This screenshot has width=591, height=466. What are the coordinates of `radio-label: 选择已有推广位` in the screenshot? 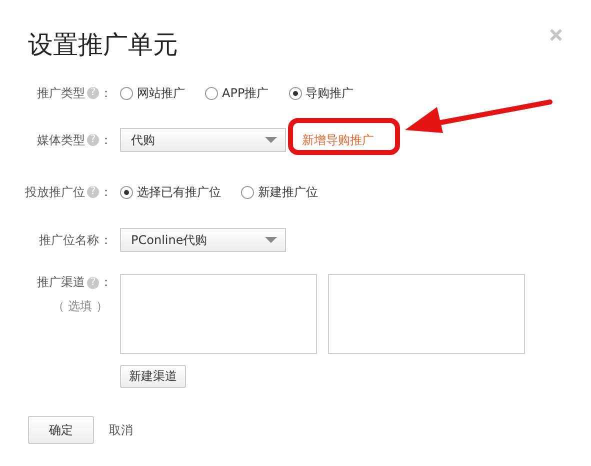 It's located at (179, 192).